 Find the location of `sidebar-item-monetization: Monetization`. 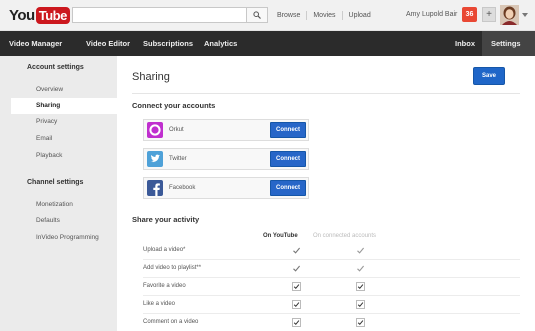

sidebar-item-monetization: Monetization is located at coordinates (64, 205).